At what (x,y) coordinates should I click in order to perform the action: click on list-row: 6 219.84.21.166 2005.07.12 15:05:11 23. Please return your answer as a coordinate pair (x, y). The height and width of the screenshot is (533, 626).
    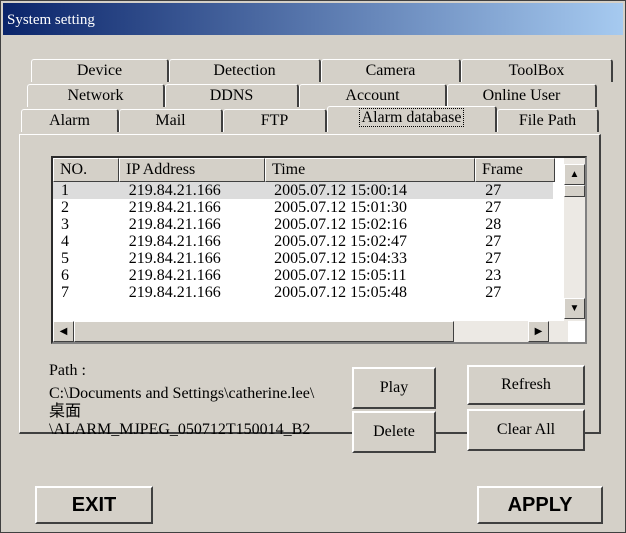
    Looking at the image, I should click on (303, 275).